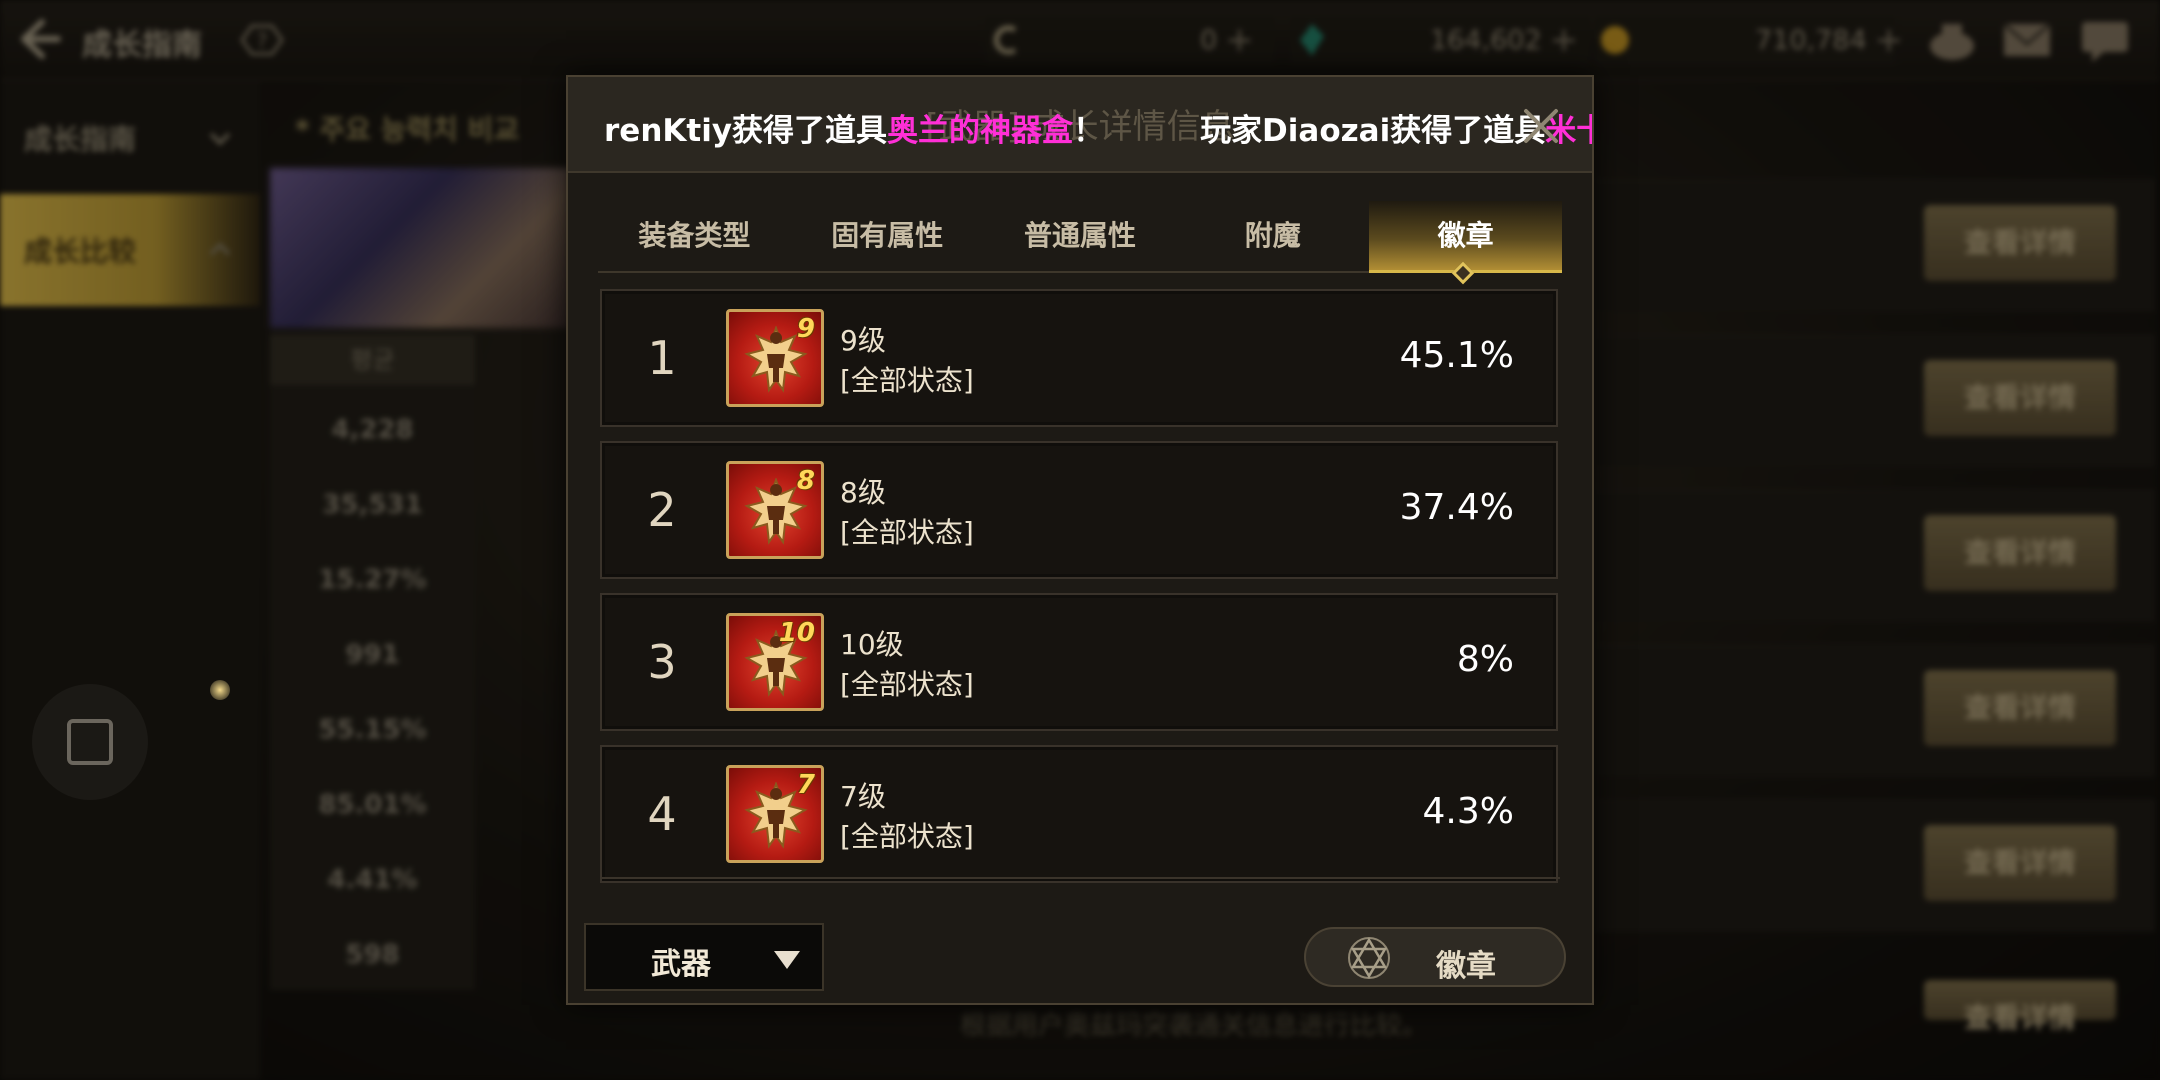  I want to click on badge-level: 10, so click(796, 633).